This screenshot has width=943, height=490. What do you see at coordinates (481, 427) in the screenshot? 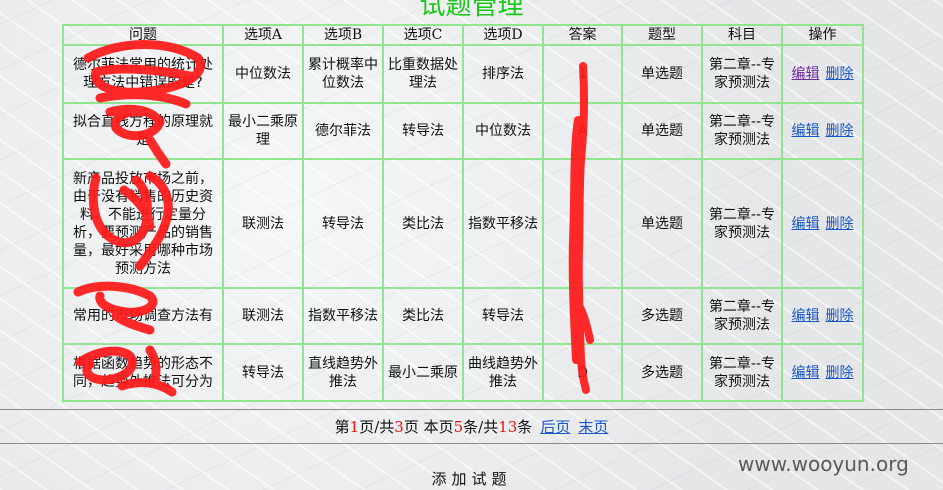
I see `pager-text: 条/共` at bounding box center [481, 427].